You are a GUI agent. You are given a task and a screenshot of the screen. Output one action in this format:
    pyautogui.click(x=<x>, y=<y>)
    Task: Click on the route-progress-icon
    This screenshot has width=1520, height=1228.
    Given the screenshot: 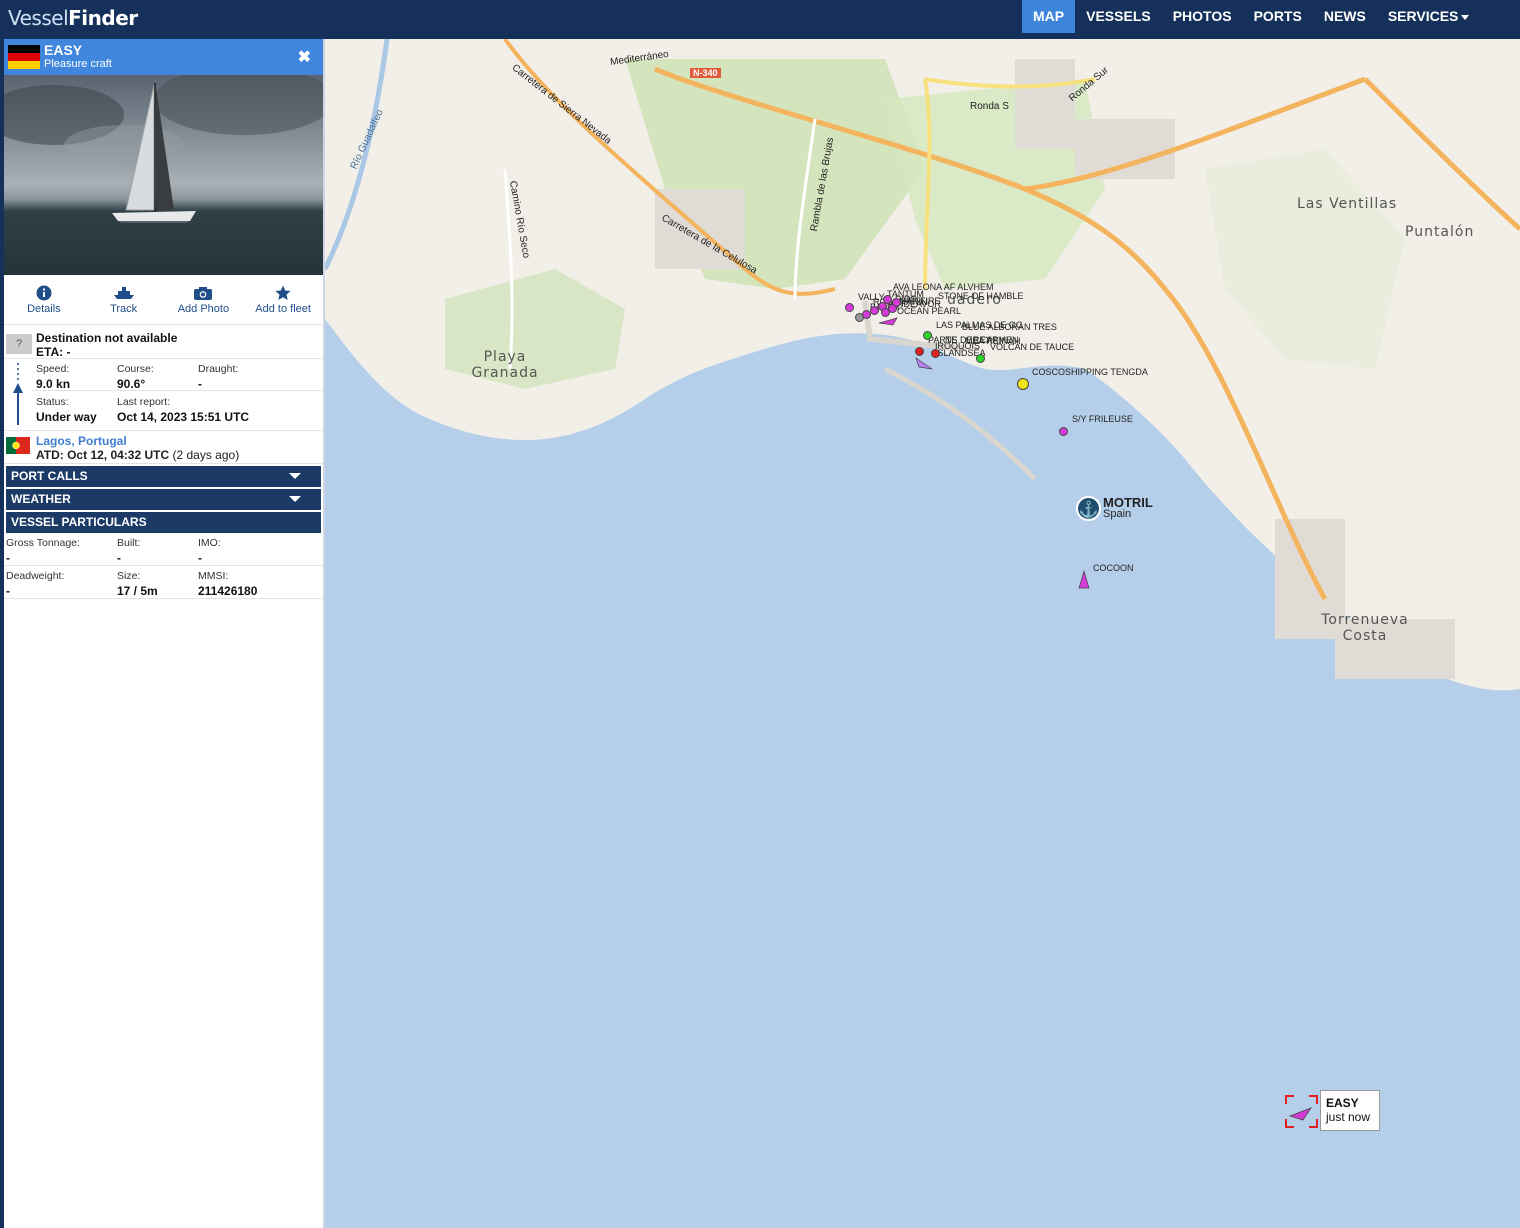 What is the action you would take?
    pyautogui.click(x=18, y=394)
    